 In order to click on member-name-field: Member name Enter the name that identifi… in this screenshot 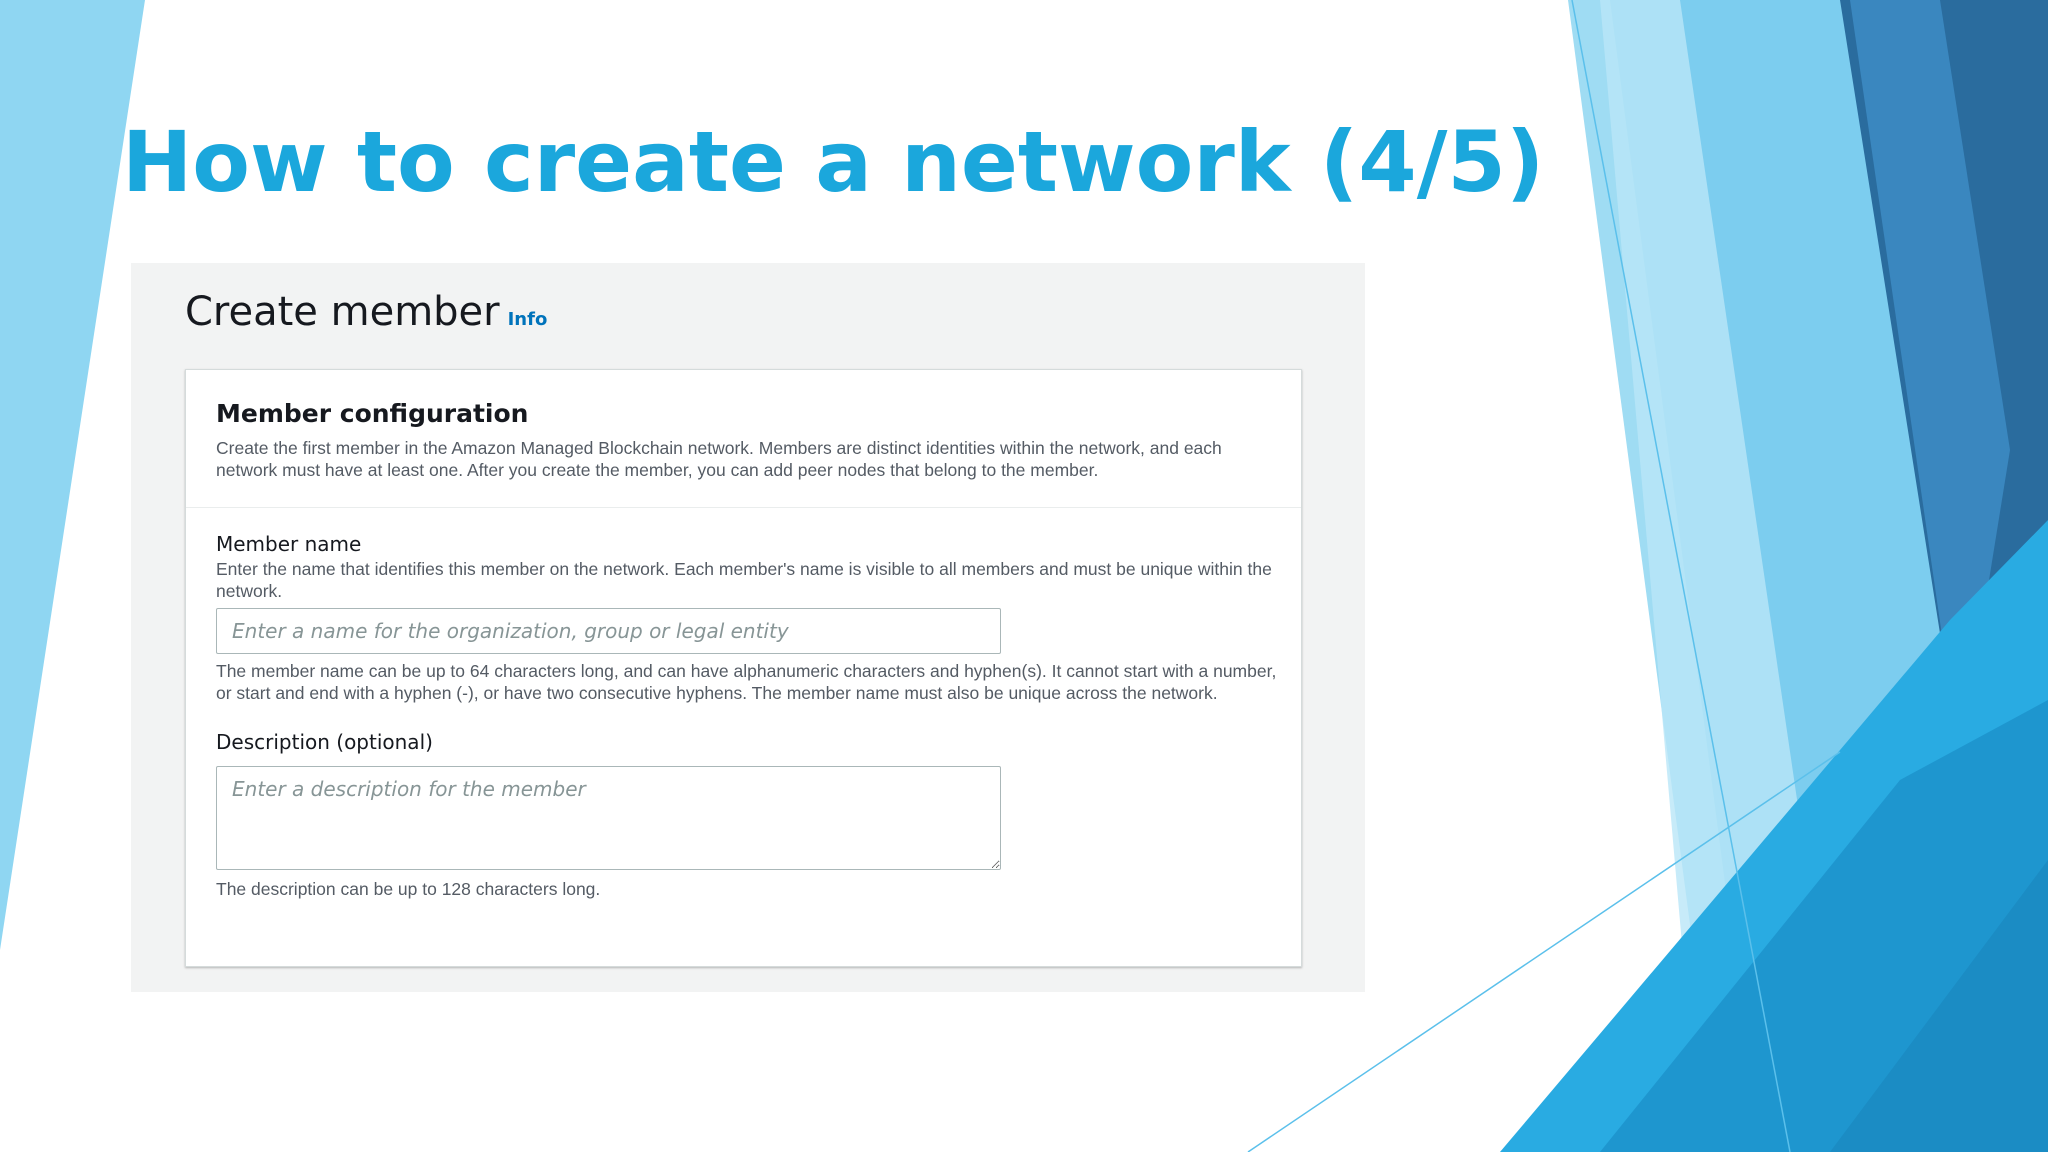, I will do `click(746, 617)`.